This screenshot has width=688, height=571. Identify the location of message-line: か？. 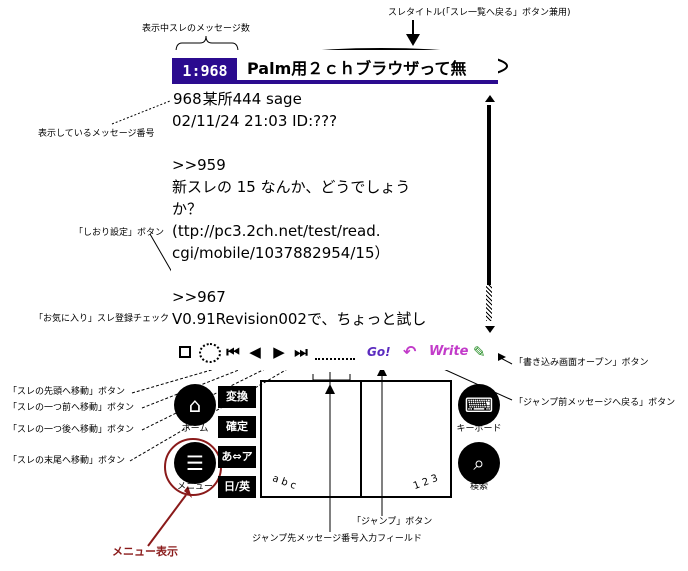
(187, 209).